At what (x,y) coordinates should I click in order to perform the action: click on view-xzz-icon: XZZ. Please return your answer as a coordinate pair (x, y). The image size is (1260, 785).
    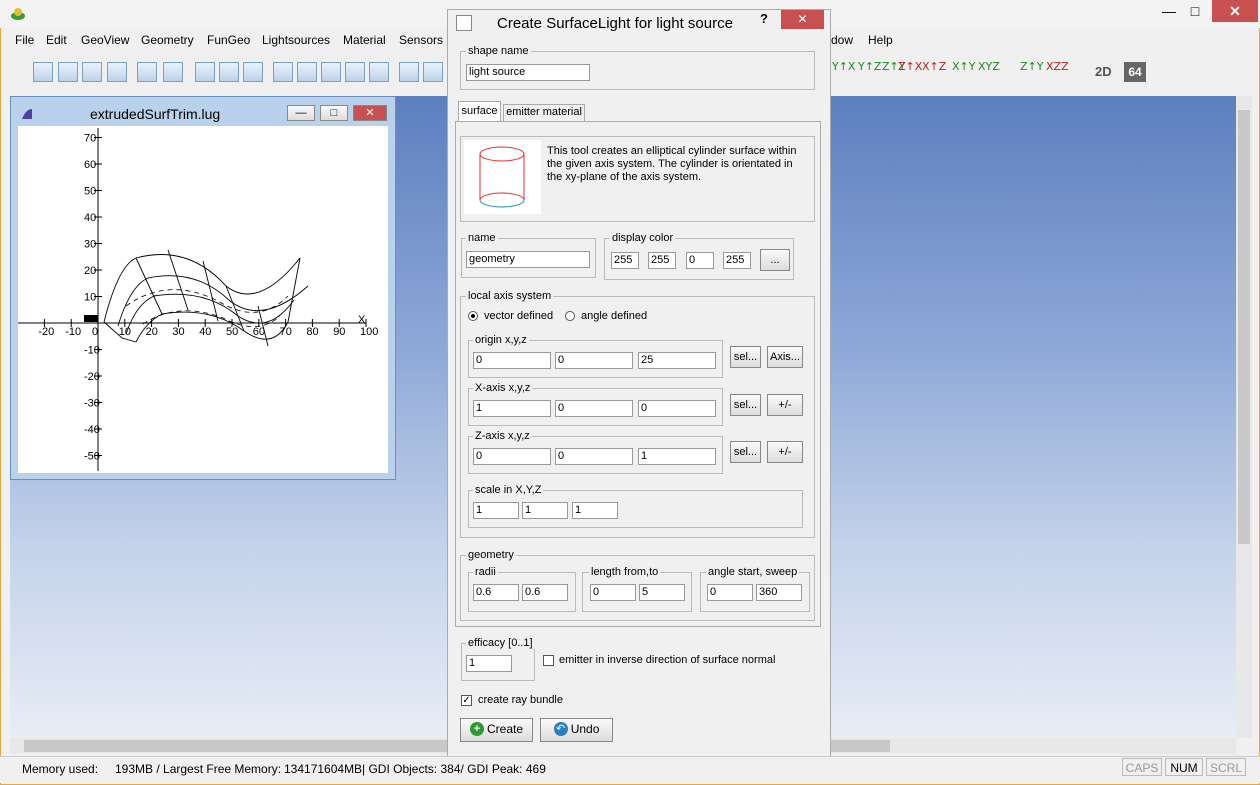
    Looking at the image, I should click on (1057, 66).